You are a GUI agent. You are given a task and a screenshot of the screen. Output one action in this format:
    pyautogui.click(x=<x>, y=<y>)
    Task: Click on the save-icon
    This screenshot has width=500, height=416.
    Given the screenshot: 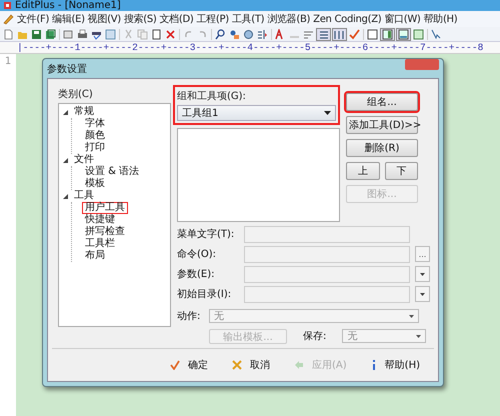 What is the action you would take?
    pyautogui.click(x=36, y=34)
    